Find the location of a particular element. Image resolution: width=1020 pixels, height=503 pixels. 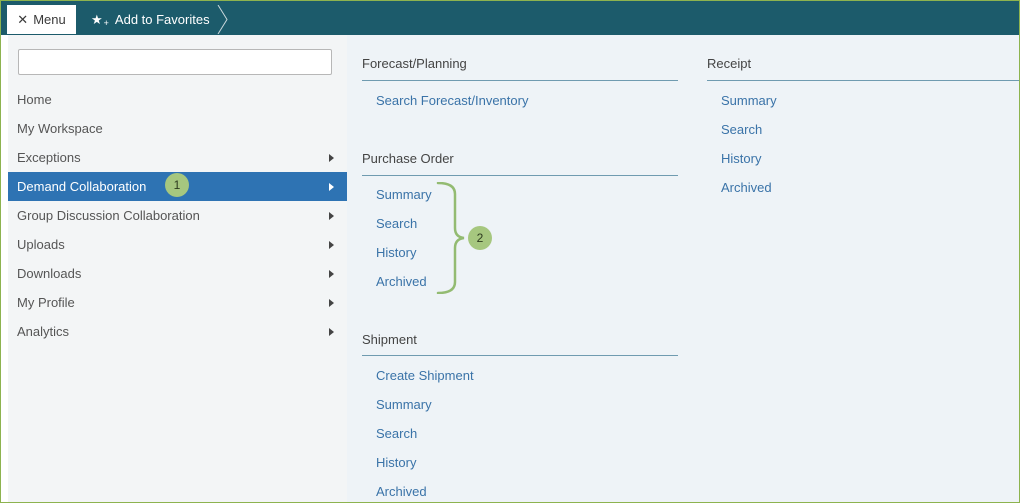

link-po-archived: Archived is located at coordinates (401, 281).